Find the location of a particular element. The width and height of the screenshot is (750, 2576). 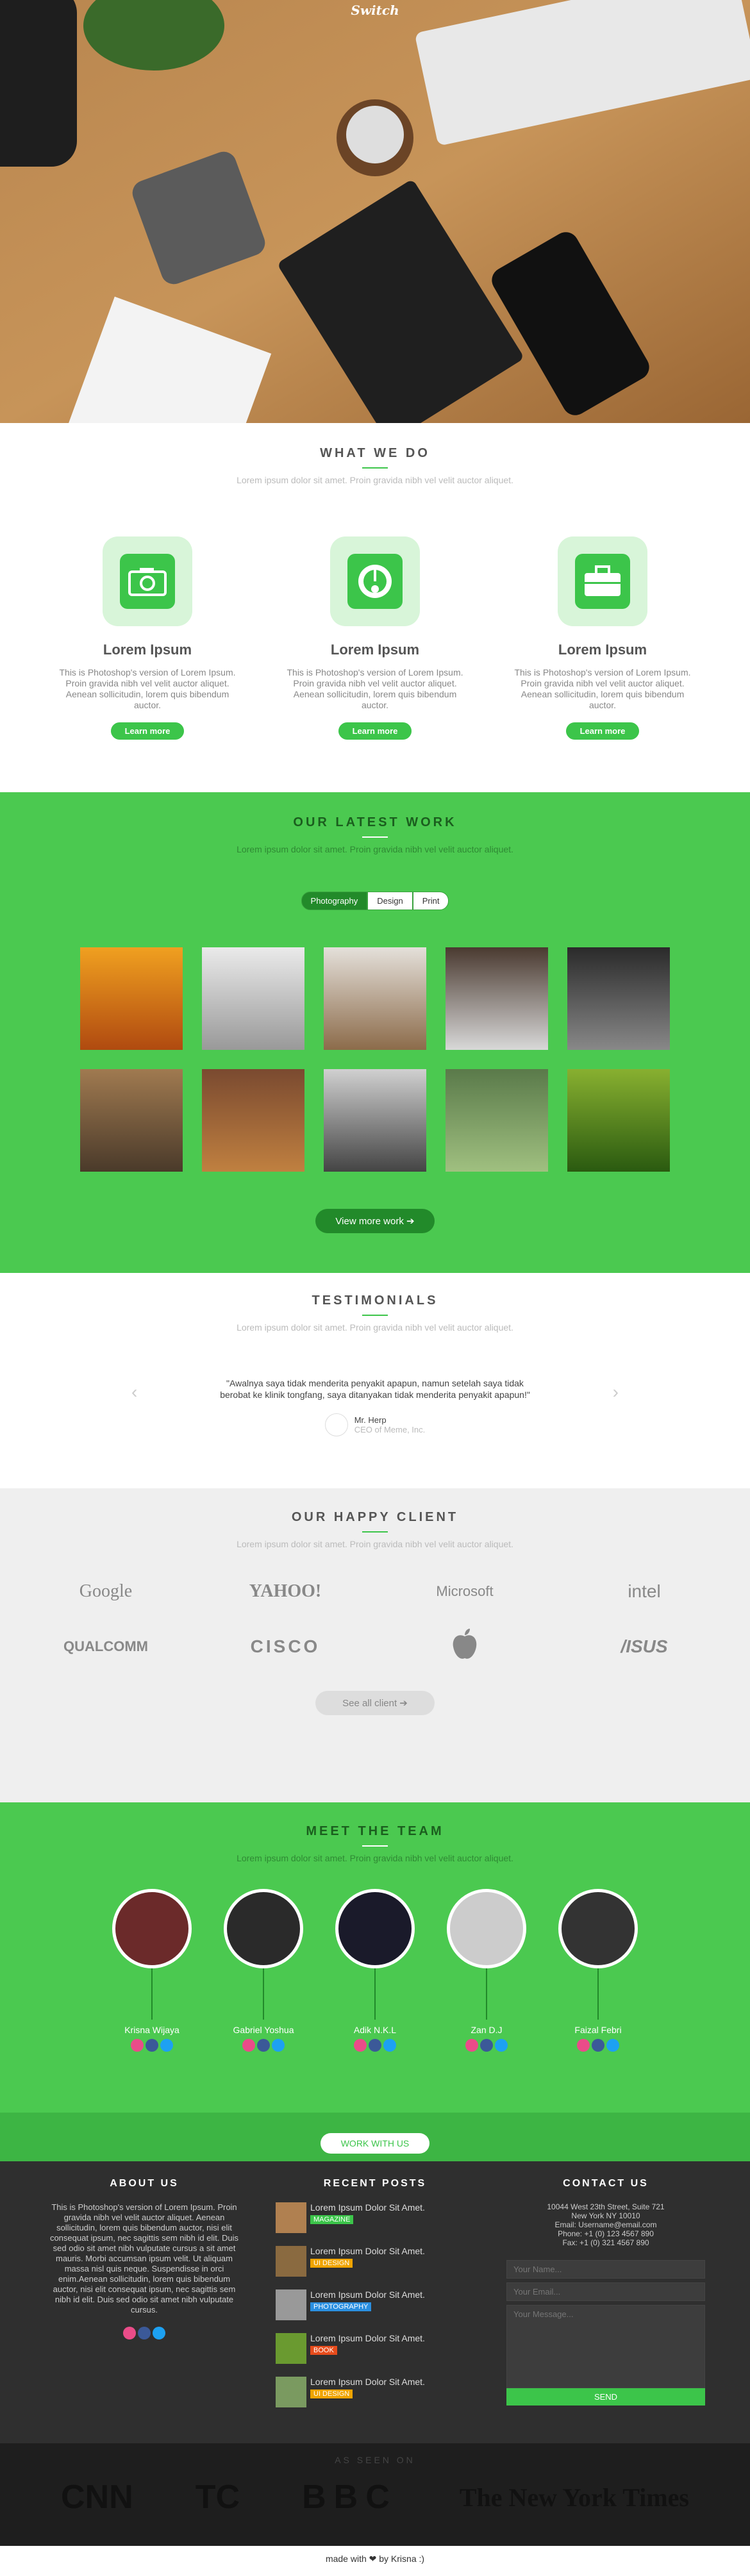

team-member: Zan D.J is located at coordinates (487, 1970).